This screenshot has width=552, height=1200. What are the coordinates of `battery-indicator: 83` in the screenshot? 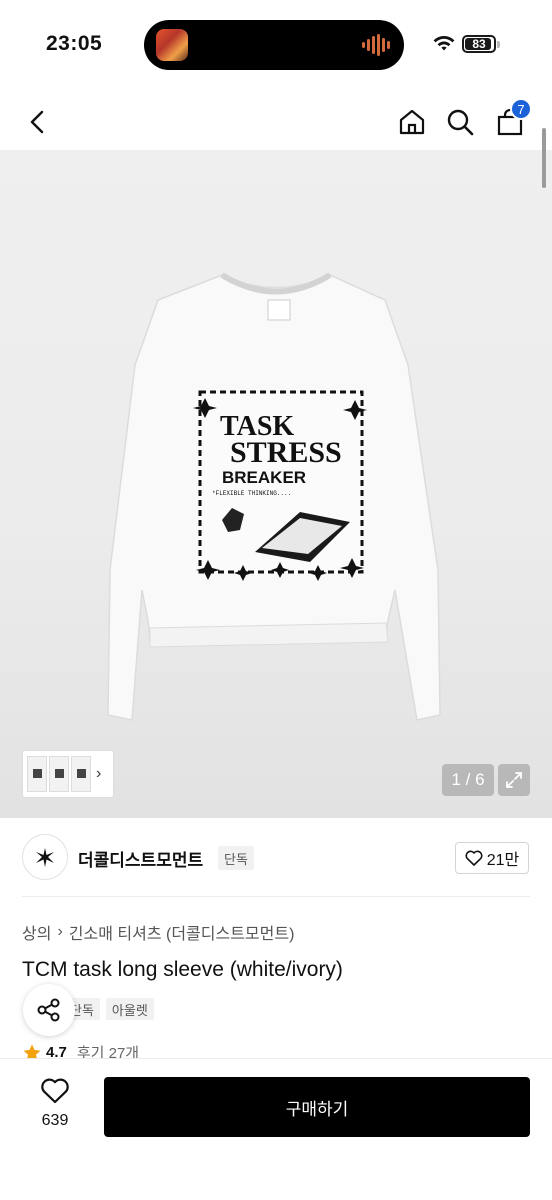 It's located at (479, 44).